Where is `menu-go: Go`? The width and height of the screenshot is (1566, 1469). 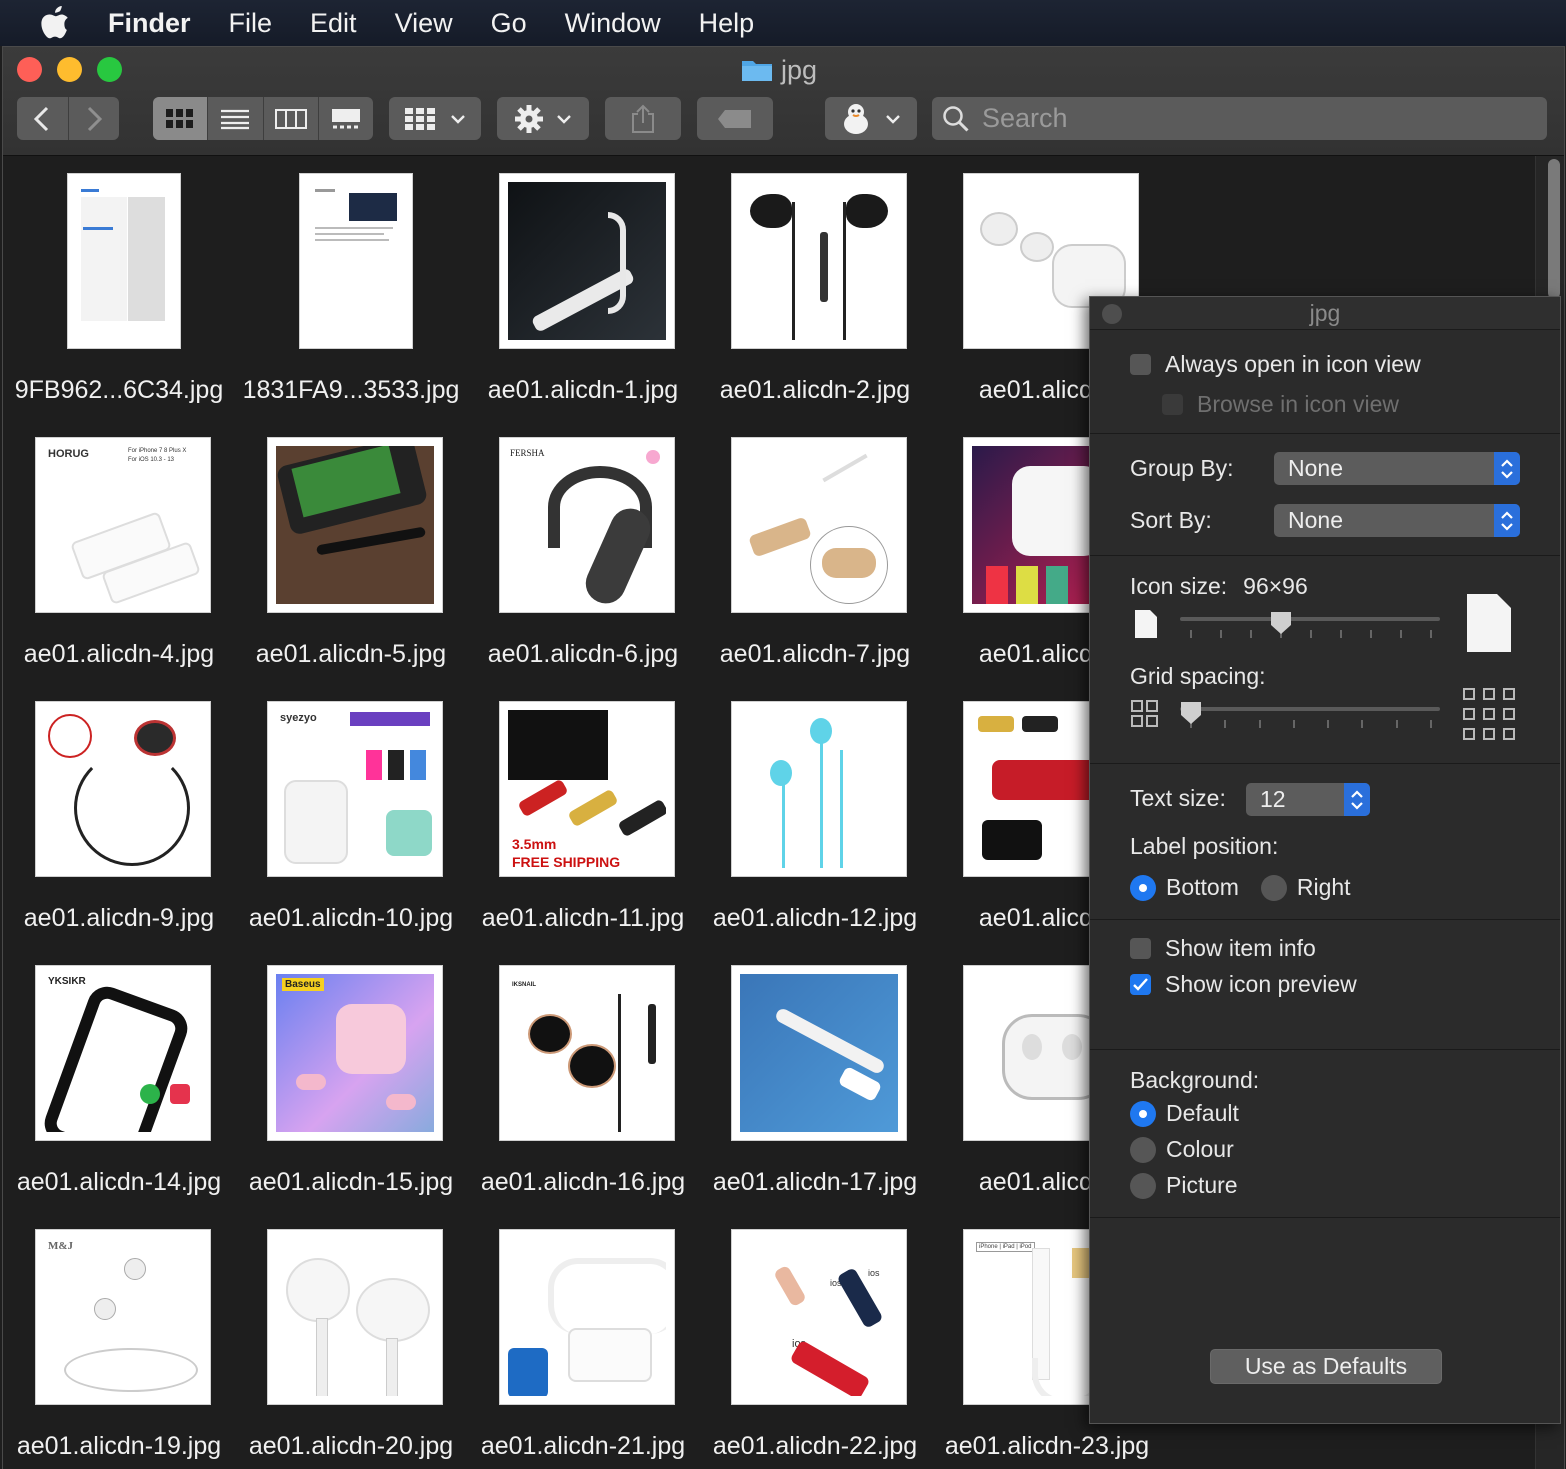
menu-go: Go is located at coordinates (509, 23).